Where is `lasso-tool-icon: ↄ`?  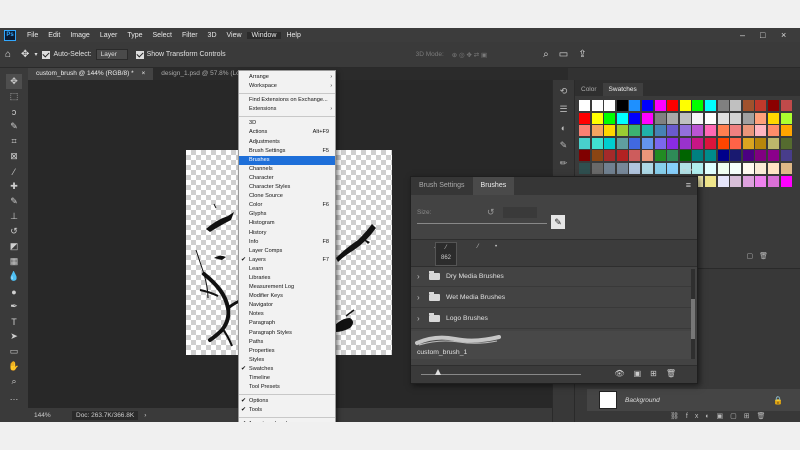 lasso-tool-icon: ↄ is located at coordinates (14, 111).